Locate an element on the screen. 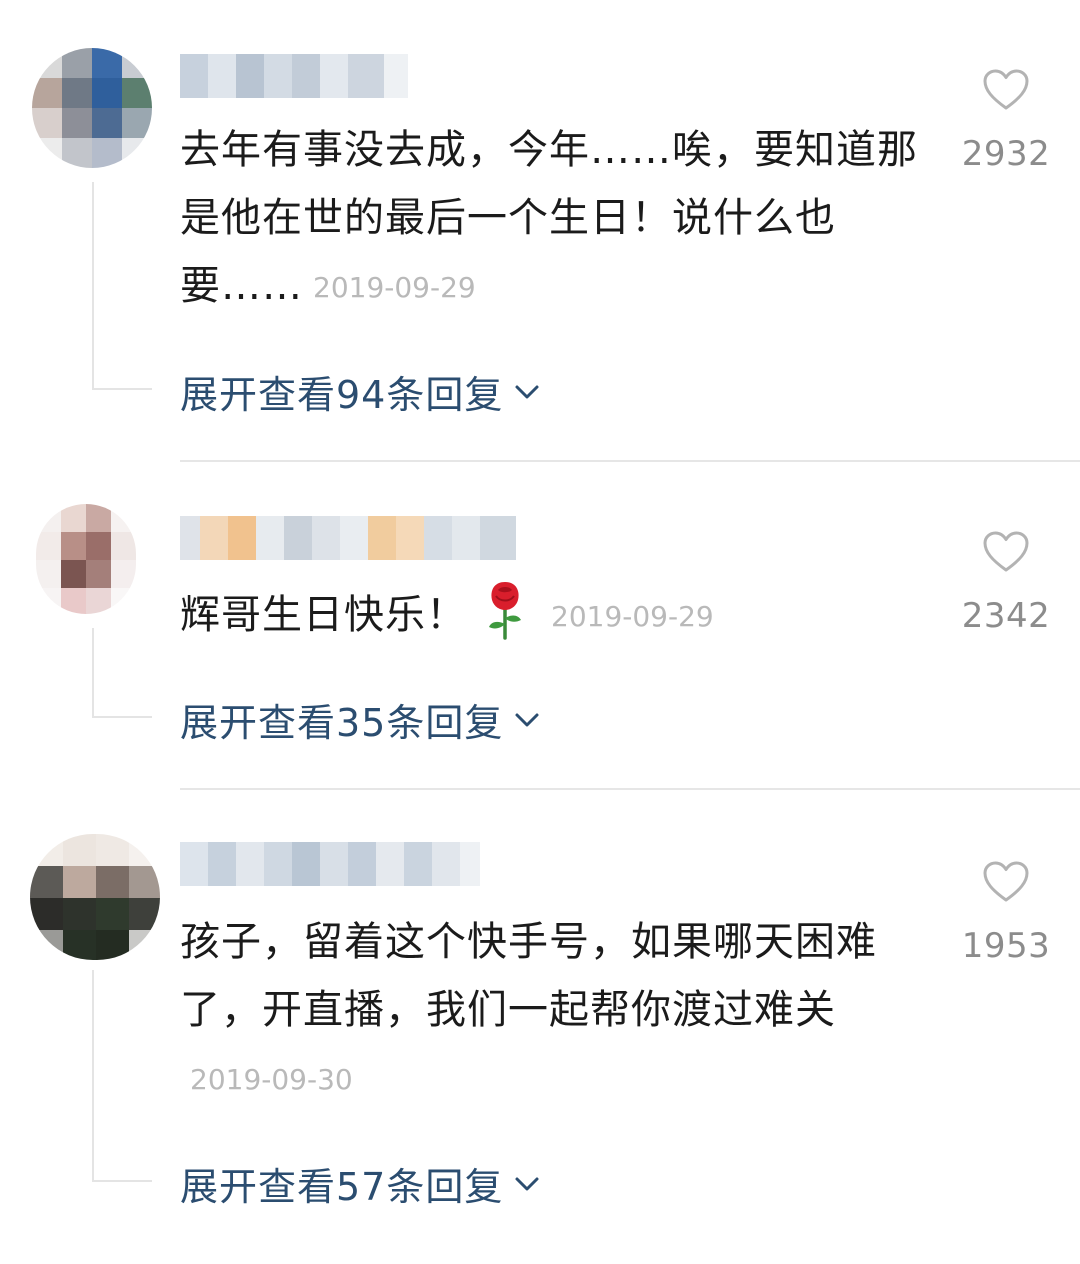  expand-replies-button: 展开查看35条回复 is located at coordinates (360, 719).